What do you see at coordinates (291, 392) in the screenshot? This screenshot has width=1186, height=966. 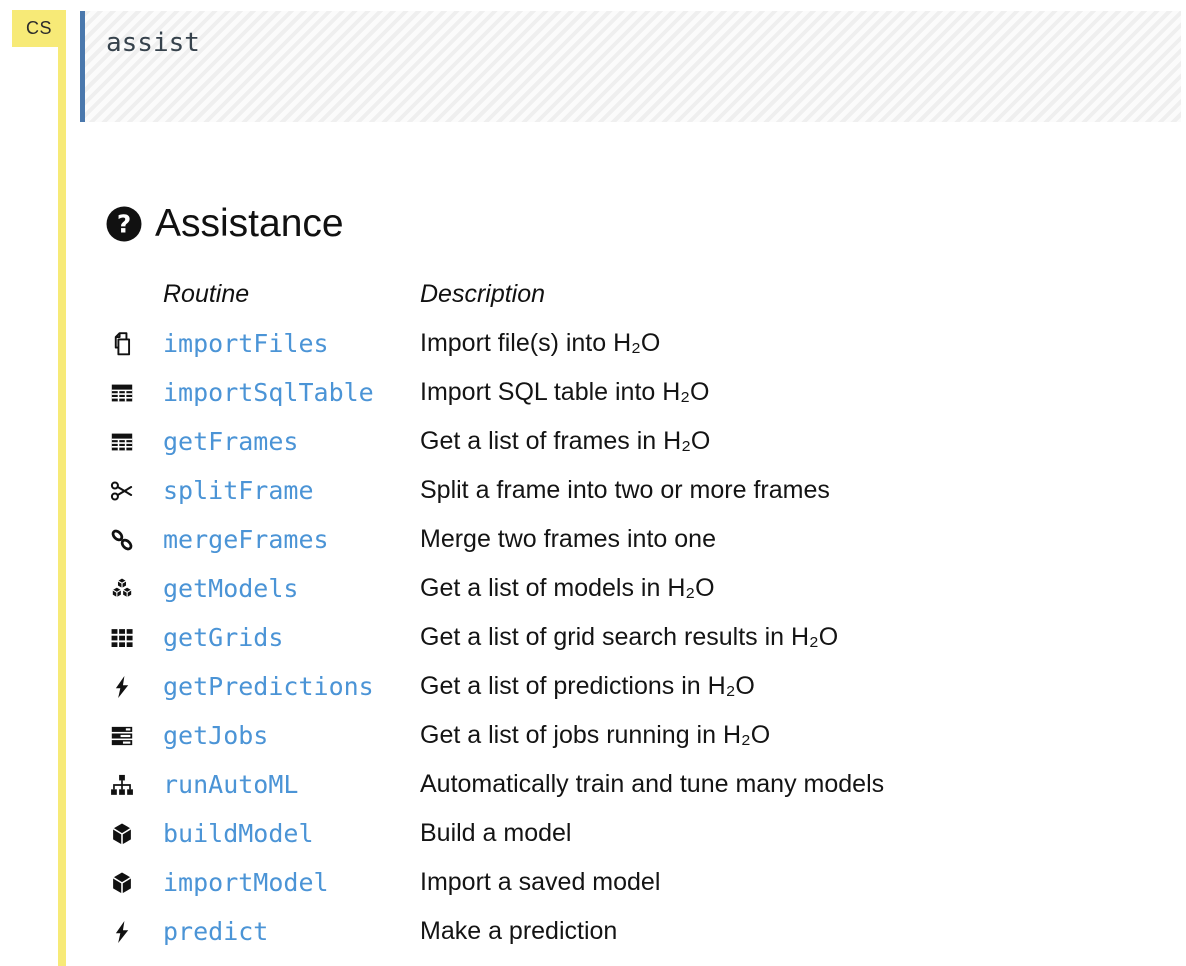 I see `routine-link-importSqlTable: importSqlTable` at bounding box center [291, 392].